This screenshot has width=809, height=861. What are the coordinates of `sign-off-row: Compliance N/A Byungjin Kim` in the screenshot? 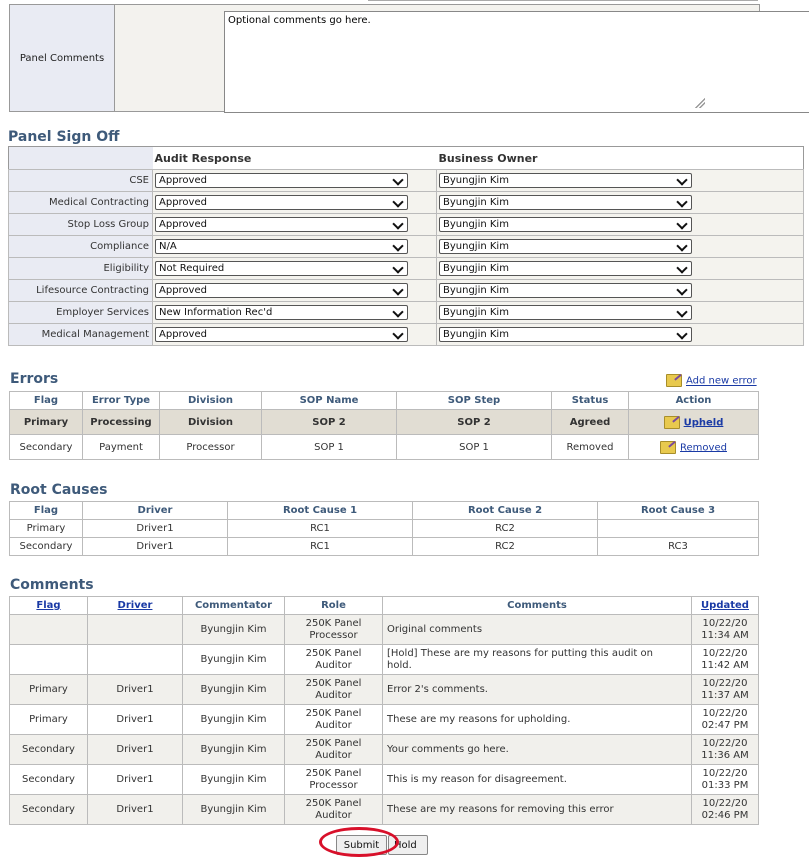 It's located at (406, 246).